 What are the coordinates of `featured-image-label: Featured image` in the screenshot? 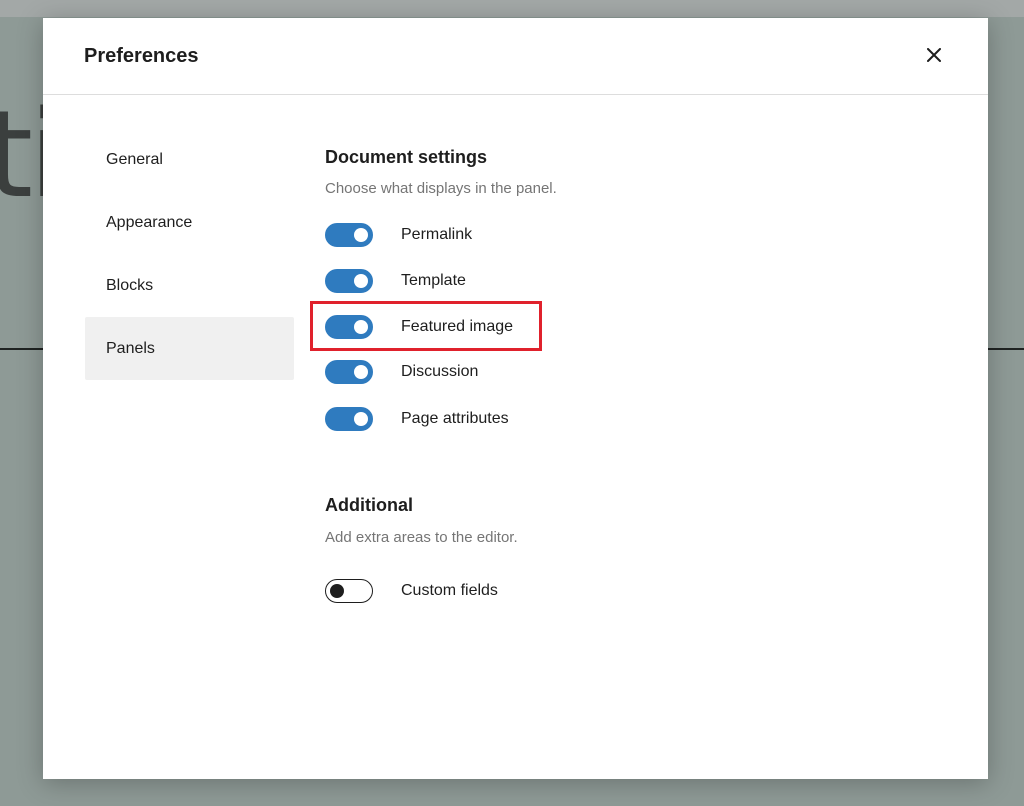 It's located at (457, 326).